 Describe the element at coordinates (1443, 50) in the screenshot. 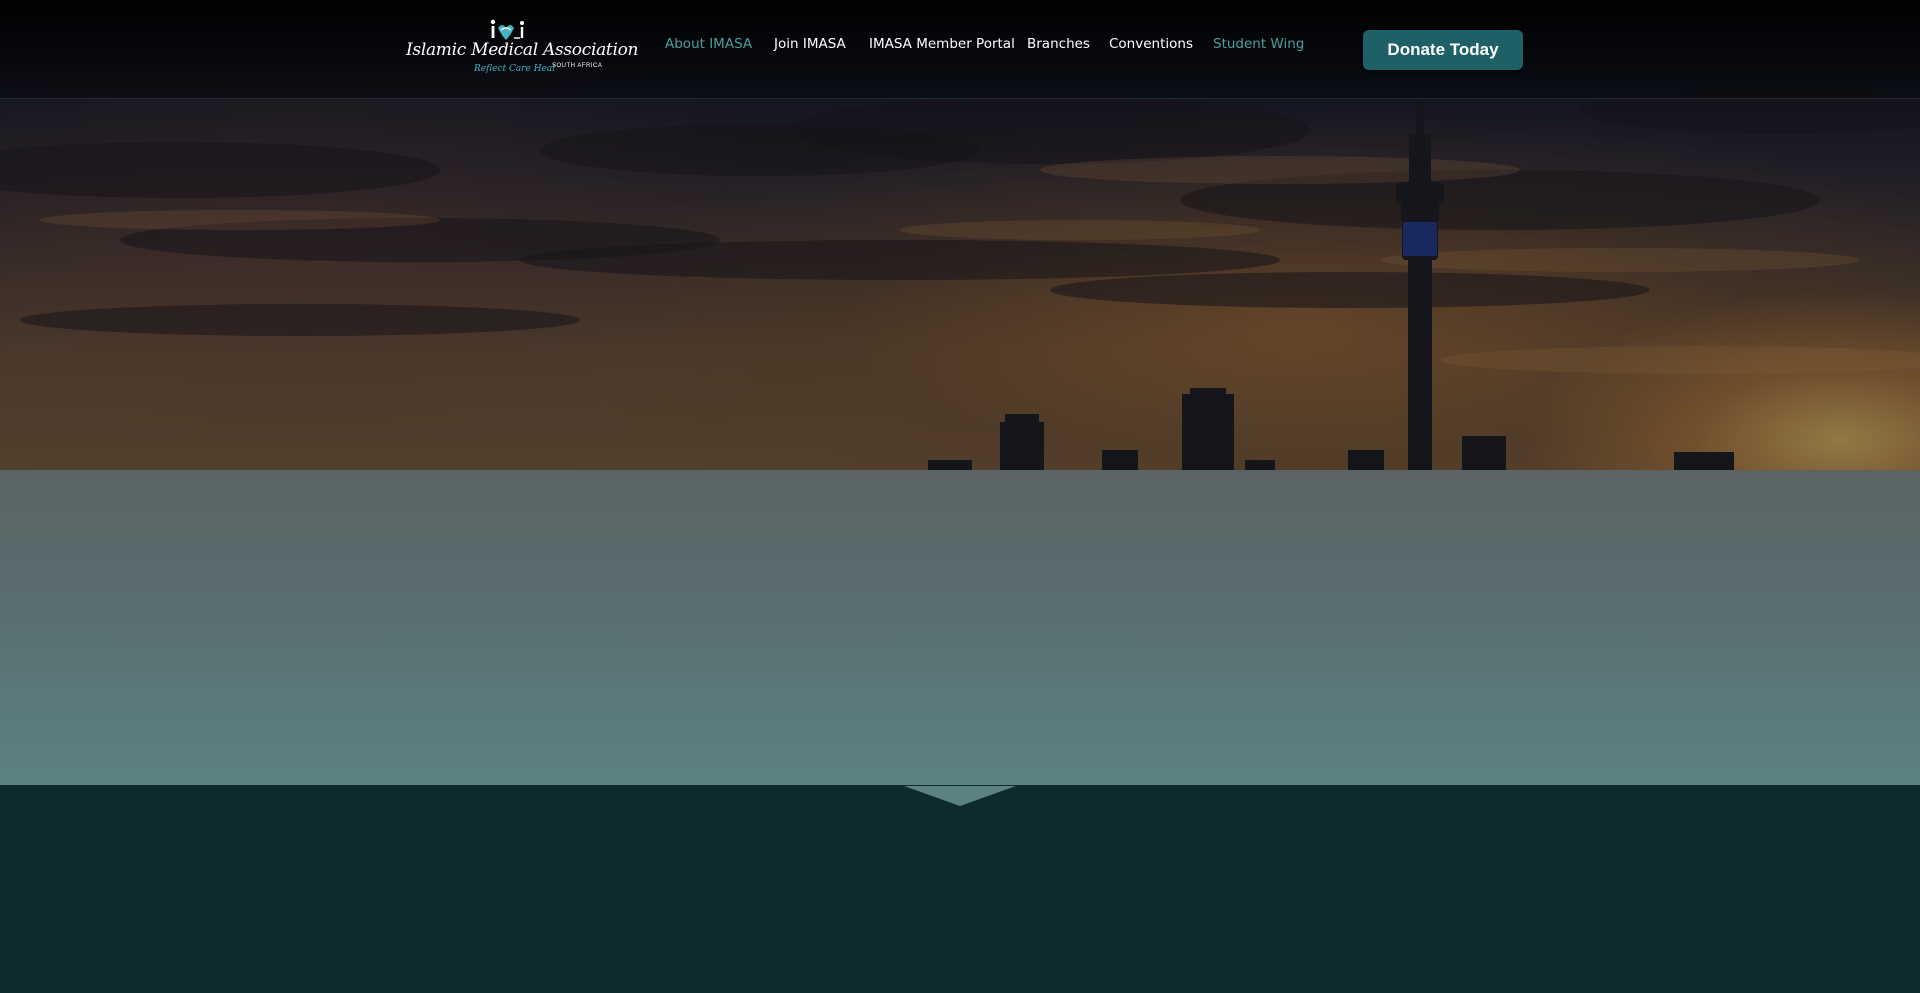

I see `donate-button: Donate Today` at that location.